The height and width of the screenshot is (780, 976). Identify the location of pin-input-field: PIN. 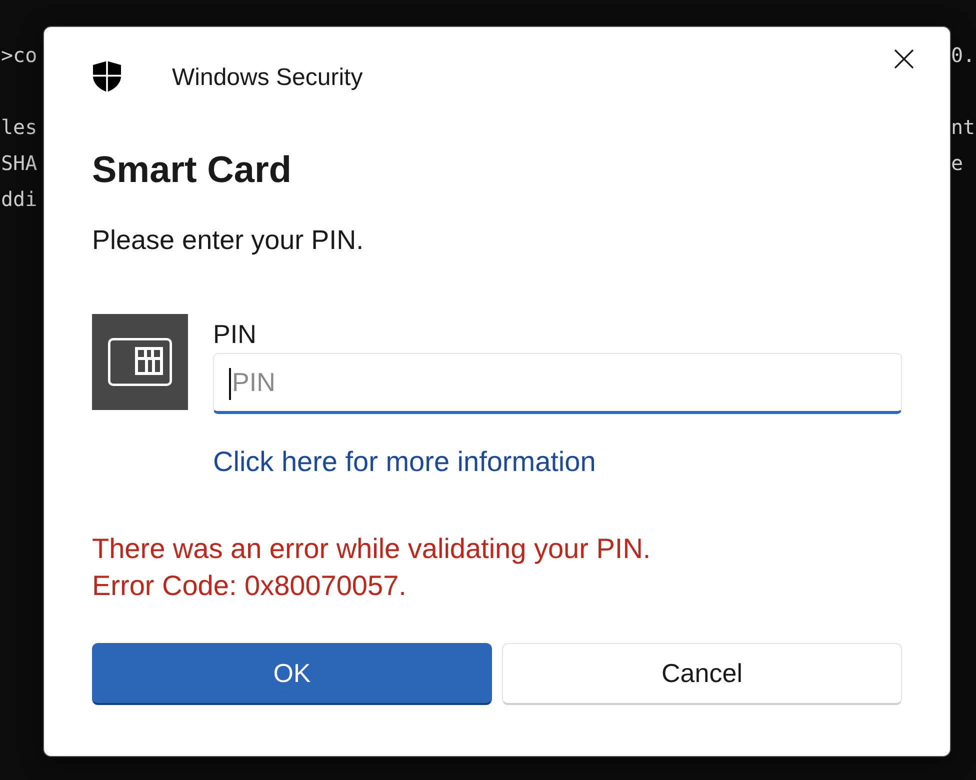
(557, 383).